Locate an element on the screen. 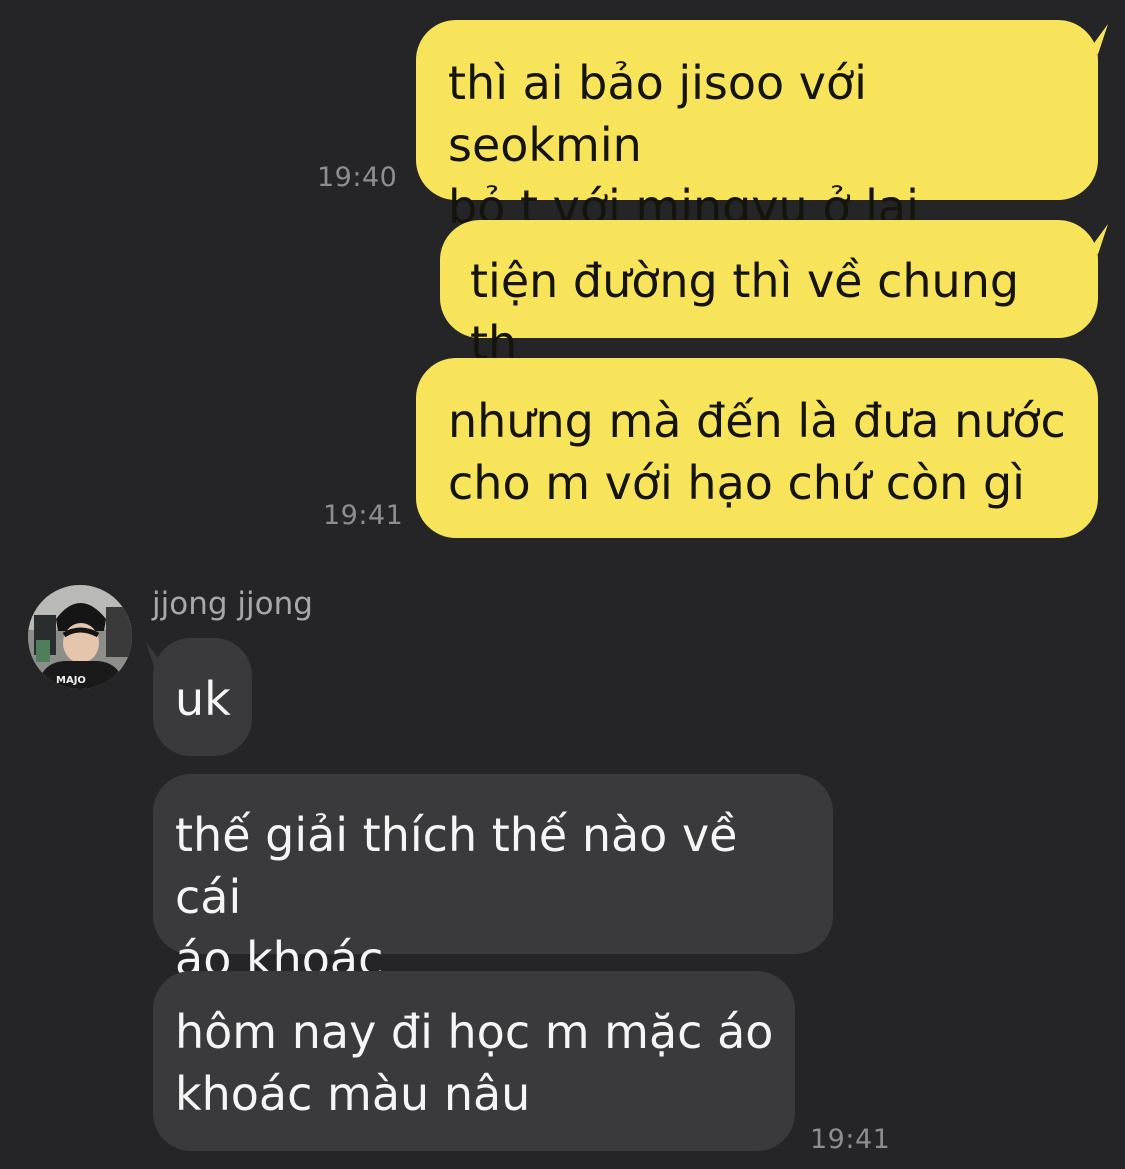 This screenshot has height=1169, width=1125. message-timestamp: 19:40 is located at coordinates (357, 177).